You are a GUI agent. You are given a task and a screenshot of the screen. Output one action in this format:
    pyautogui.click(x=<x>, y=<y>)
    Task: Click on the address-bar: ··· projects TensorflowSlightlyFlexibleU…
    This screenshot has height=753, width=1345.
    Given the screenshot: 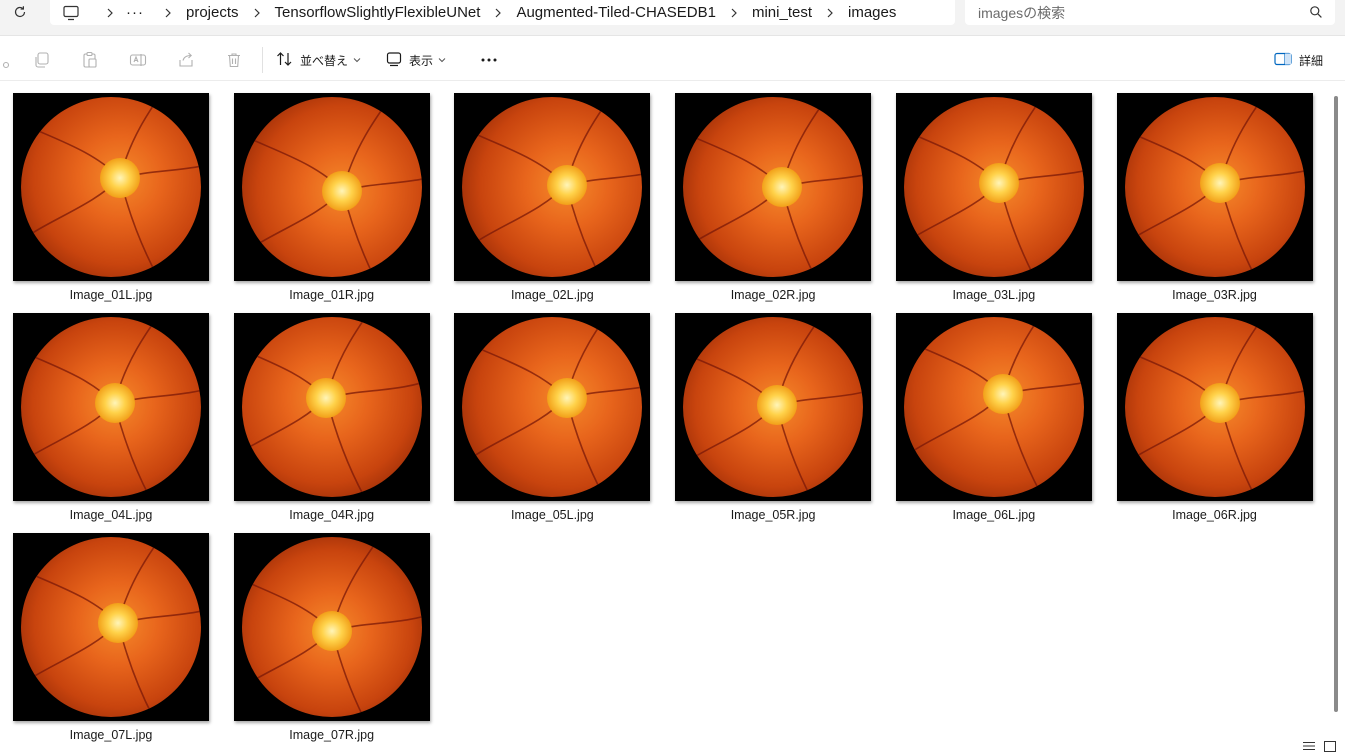 What is the action you would take?
    pyautogui.click(x=672, y=18)
    